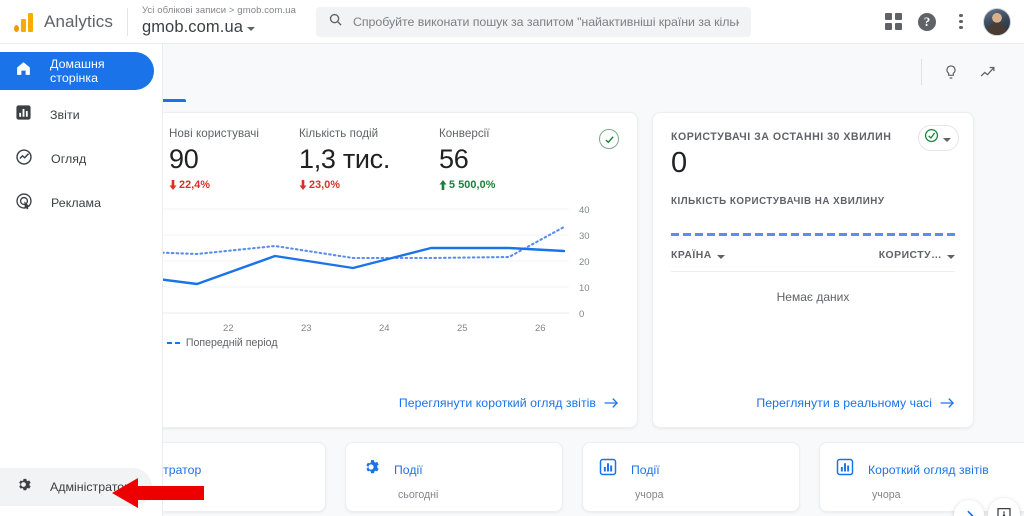 This screenshot has width=1024, height=516. What do you see at coordinates (961, 22) in the screenshot?
I see `kebab-menu-icon` at bounding box center [961, 22].